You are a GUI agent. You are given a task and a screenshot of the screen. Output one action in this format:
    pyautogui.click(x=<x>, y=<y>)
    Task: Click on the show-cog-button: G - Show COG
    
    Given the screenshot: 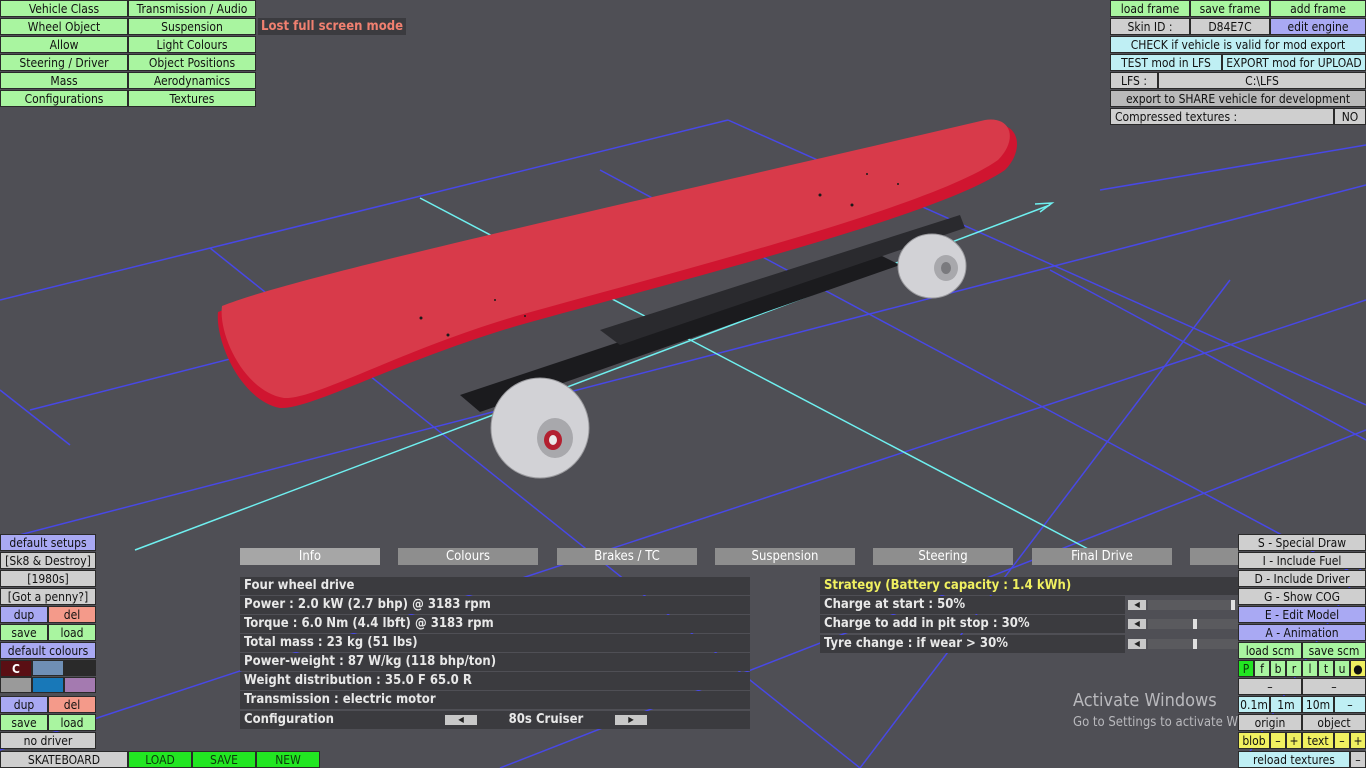 What is the action you would take?
    pyautogui.click(x=1302, y=596)
    